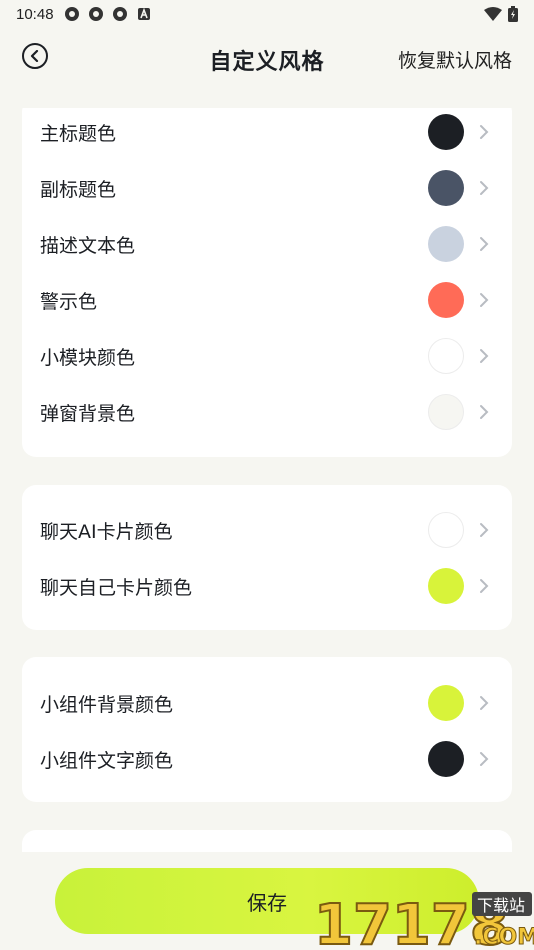 This screenshot has width=534, height=950. I want to click on row-label: 小模块颜色, so click(88, 357).